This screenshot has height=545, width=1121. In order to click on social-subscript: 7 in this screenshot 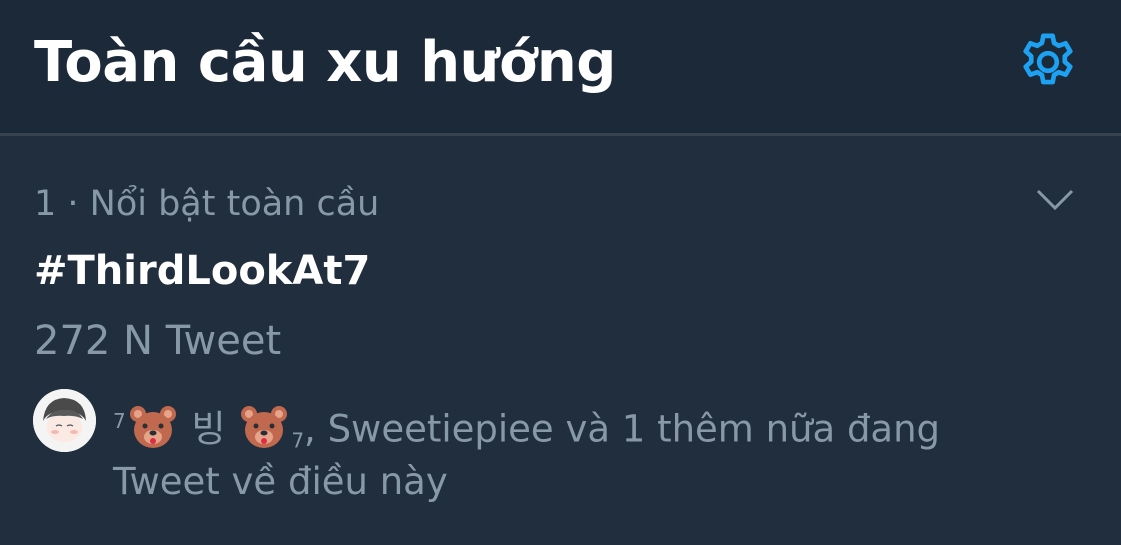, I will do `click(298, 440)`.